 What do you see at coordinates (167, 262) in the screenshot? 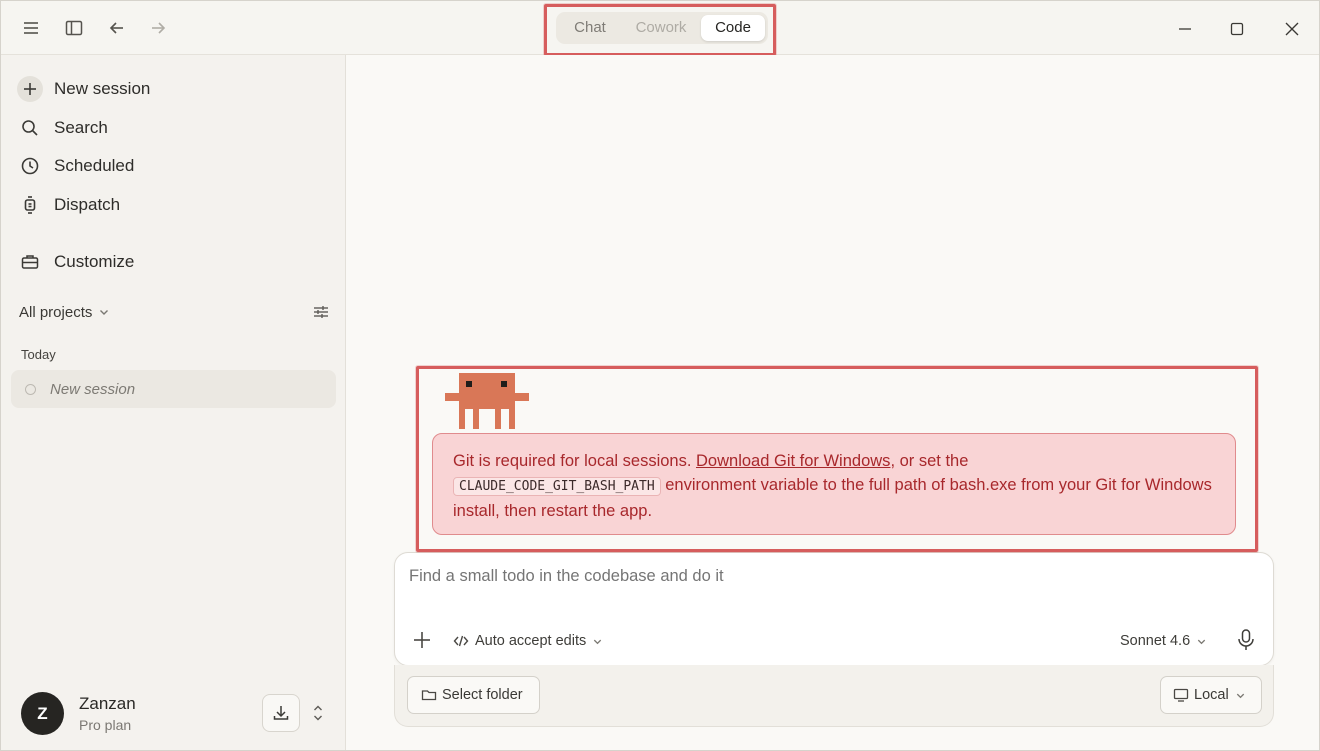
I see `sidebar-item-customize: Customize` at bounding box center [167, 262].